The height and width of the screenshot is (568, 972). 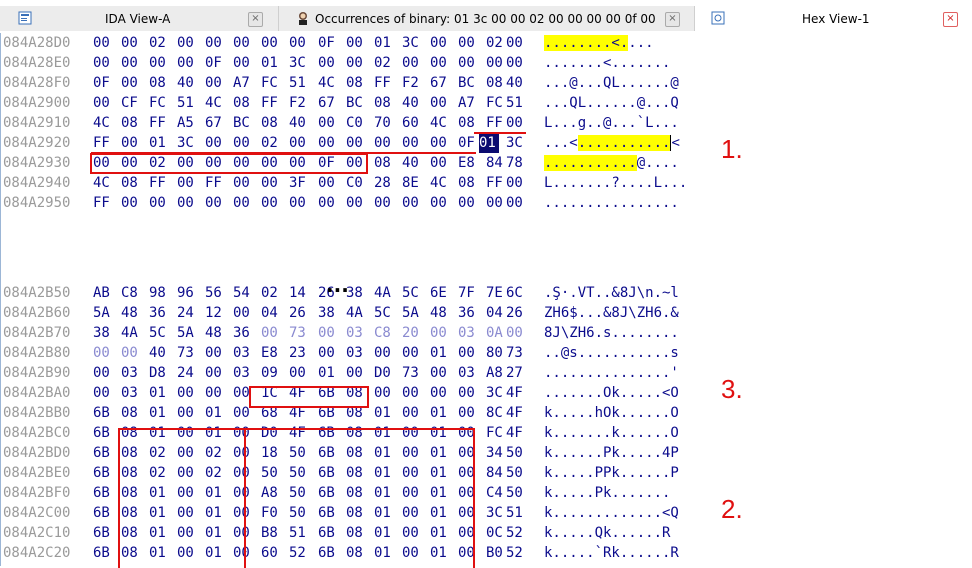 I want to click on hex-byte: 73, so click(x=299, y=333).